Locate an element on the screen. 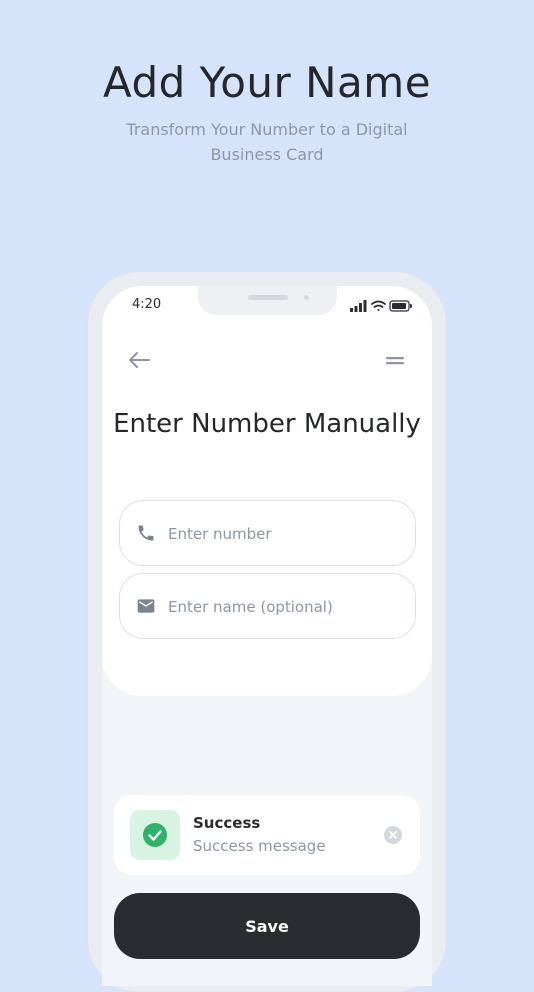 This screenshot has width=534, height=992. check-circle-icon is located at coordinates (155, 835).